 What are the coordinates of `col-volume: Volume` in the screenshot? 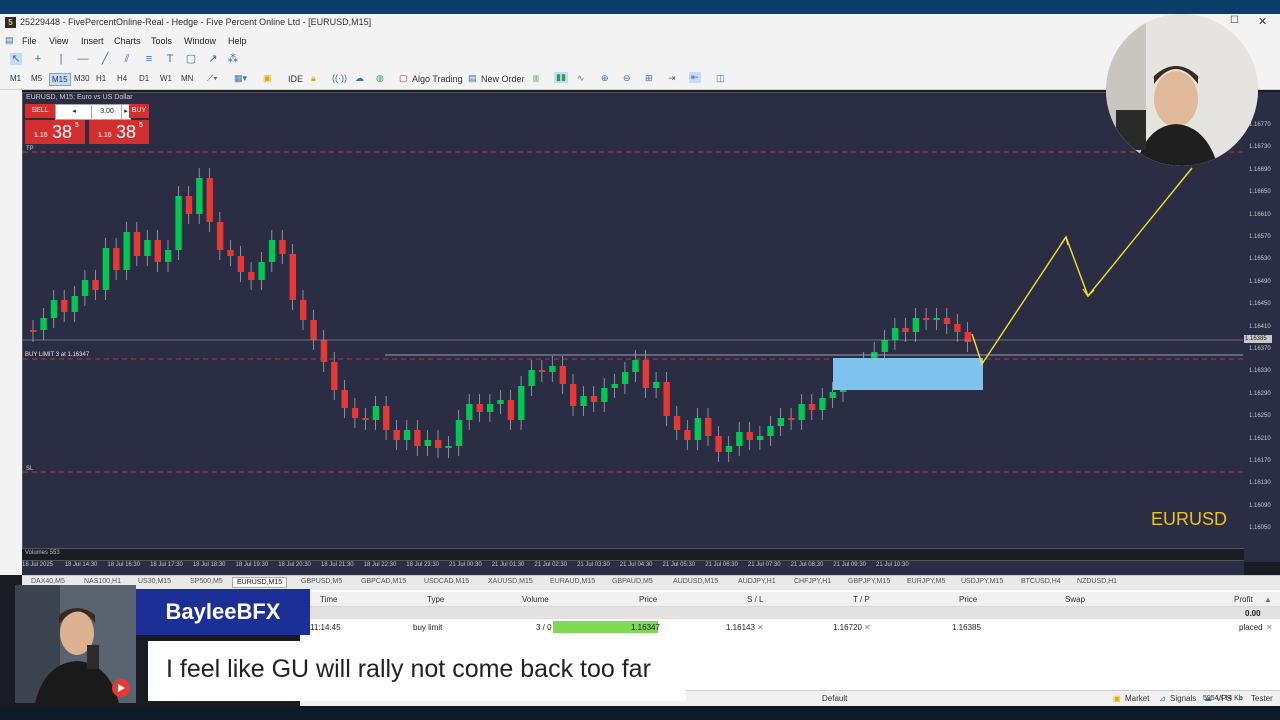 It's located at (535, 599).